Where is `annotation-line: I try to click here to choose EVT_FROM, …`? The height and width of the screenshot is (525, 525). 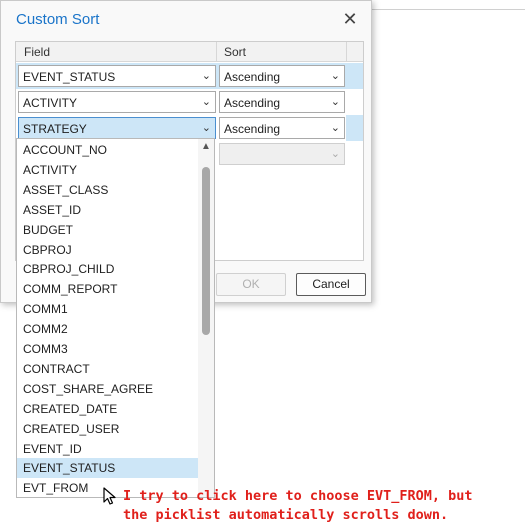 annotation-line: I try to click here to choose EVT_FROM, … is located at coordinates (298, 496).